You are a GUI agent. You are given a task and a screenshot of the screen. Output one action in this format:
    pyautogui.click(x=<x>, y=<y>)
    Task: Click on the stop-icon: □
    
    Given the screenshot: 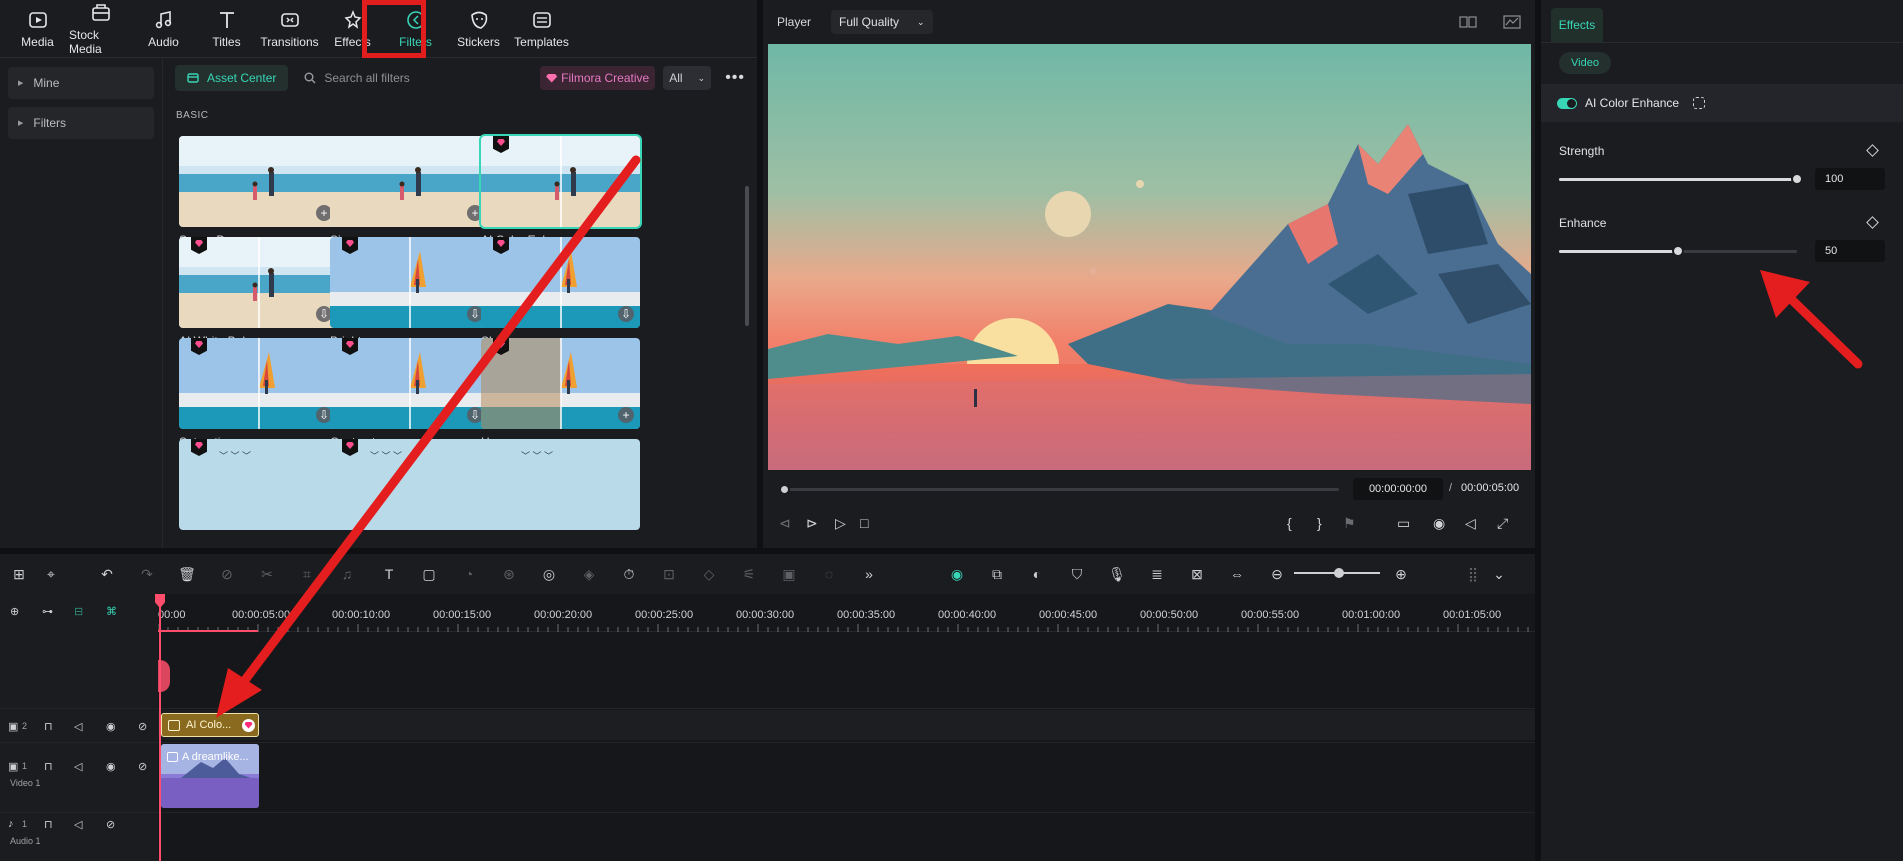 What is the action you would take?
    pyautogui.click(x=864, y=523)
    